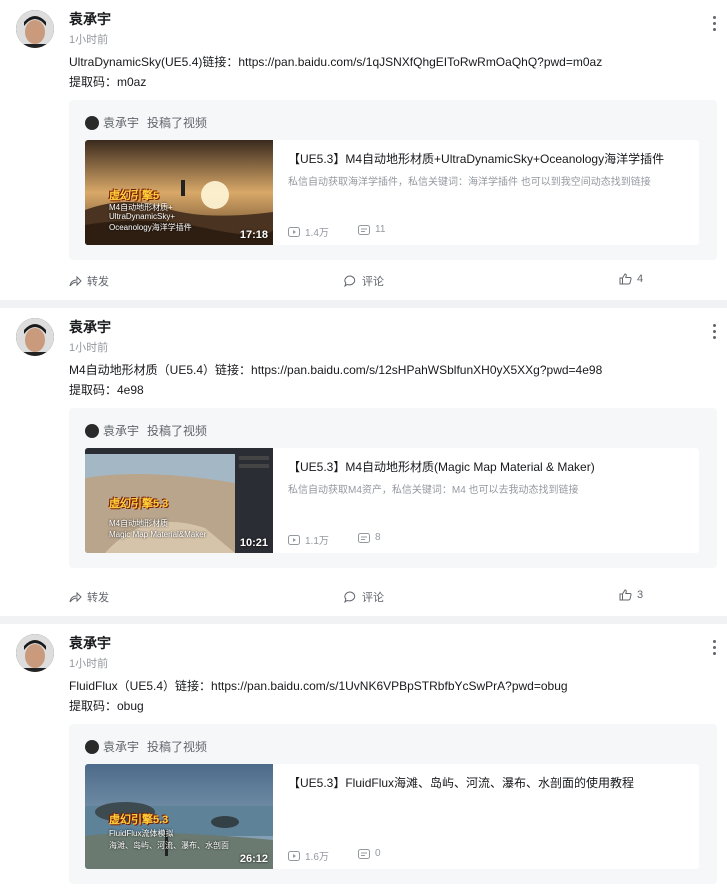 The width and height of the screenshot is (727, 891). I want to click on danmaku-count: 8, so click(378, 537).